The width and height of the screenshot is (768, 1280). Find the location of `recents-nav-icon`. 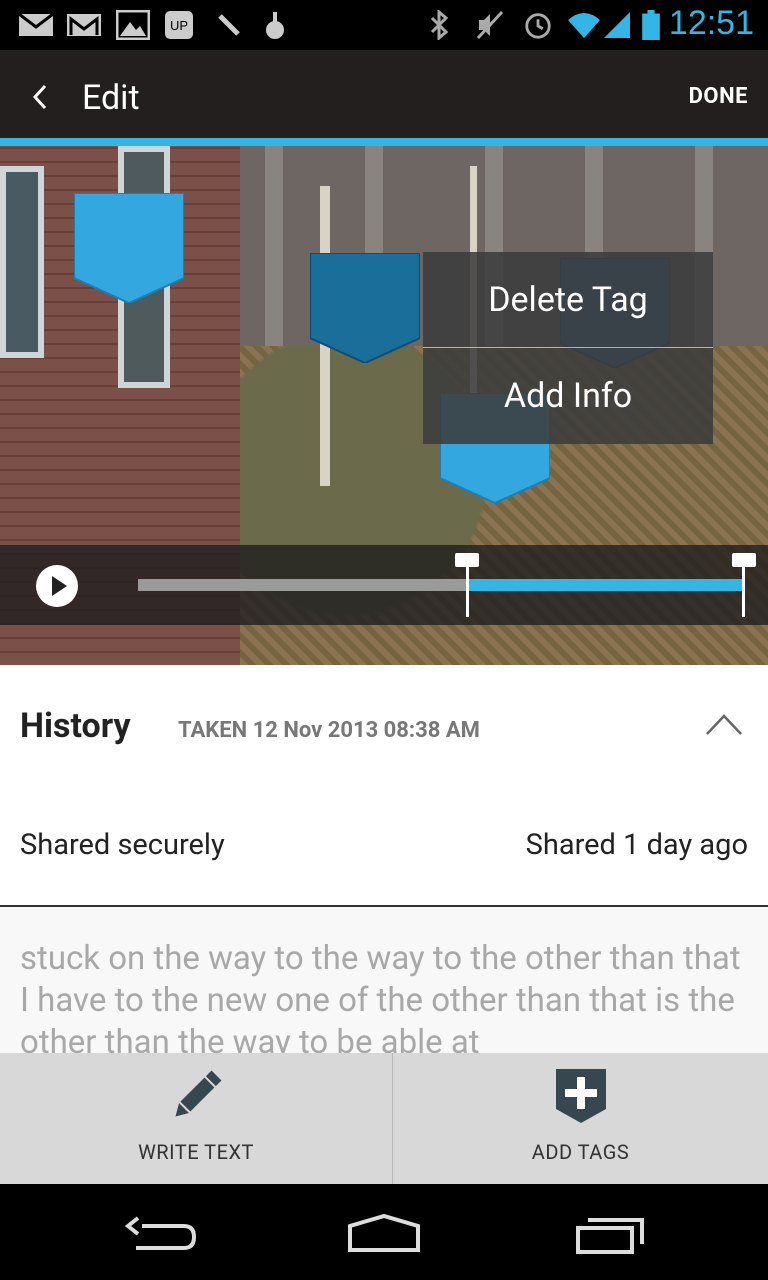

recents-nav-icon is located at coordinates (610, 1235).